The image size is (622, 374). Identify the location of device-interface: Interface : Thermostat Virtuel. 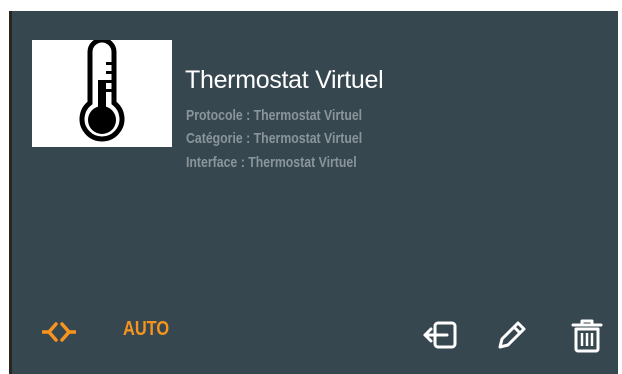
(271, 162).